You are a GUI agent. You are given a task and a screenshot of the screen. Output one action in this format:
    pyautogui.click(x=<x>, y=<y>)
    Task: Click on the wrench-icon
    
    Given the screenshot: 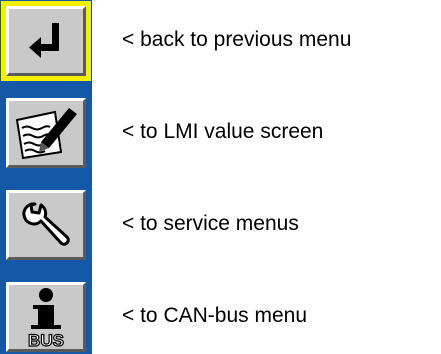 What is the action you would take?
    pyautogui.click(x=46, y=225)
    